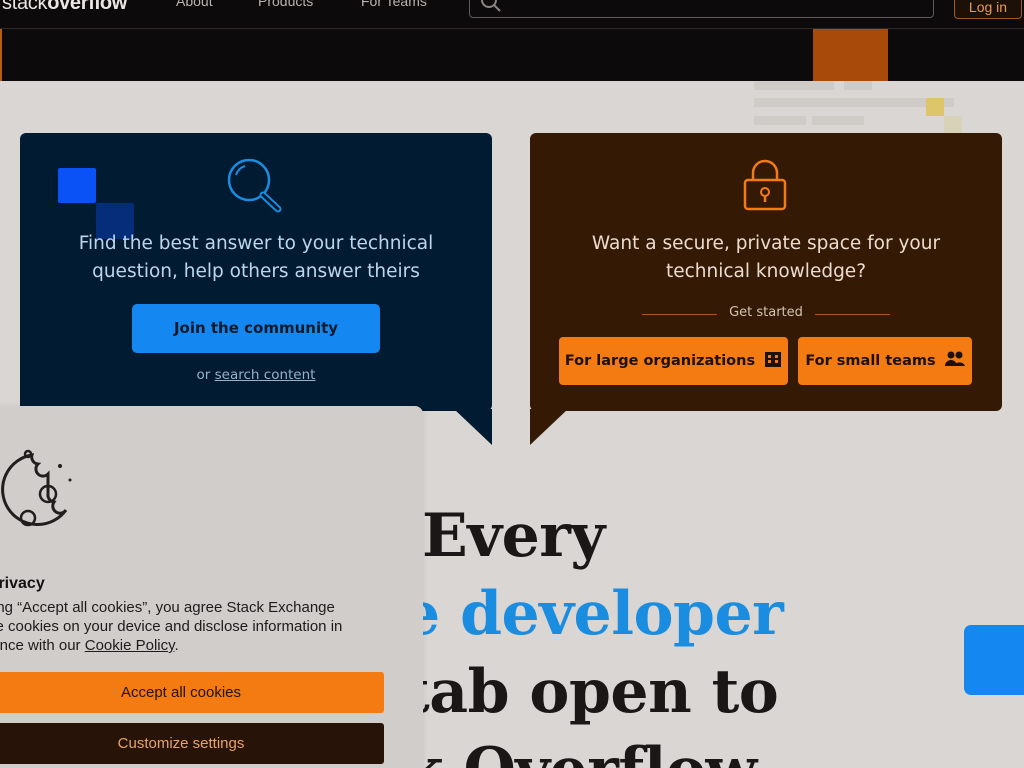 The height and width of the screenshot is (768, 1024). I want to click on large-organizations-button: For large organizations, so click(673, 361).